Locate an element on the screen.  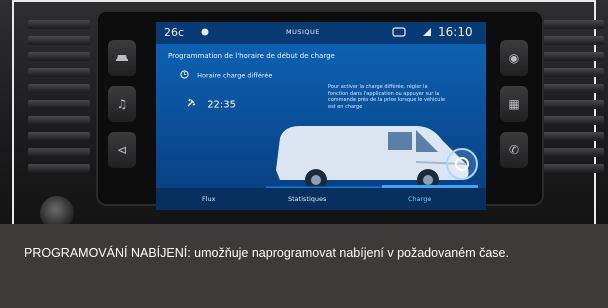
fan-icon is located at coordinates (206, 32).